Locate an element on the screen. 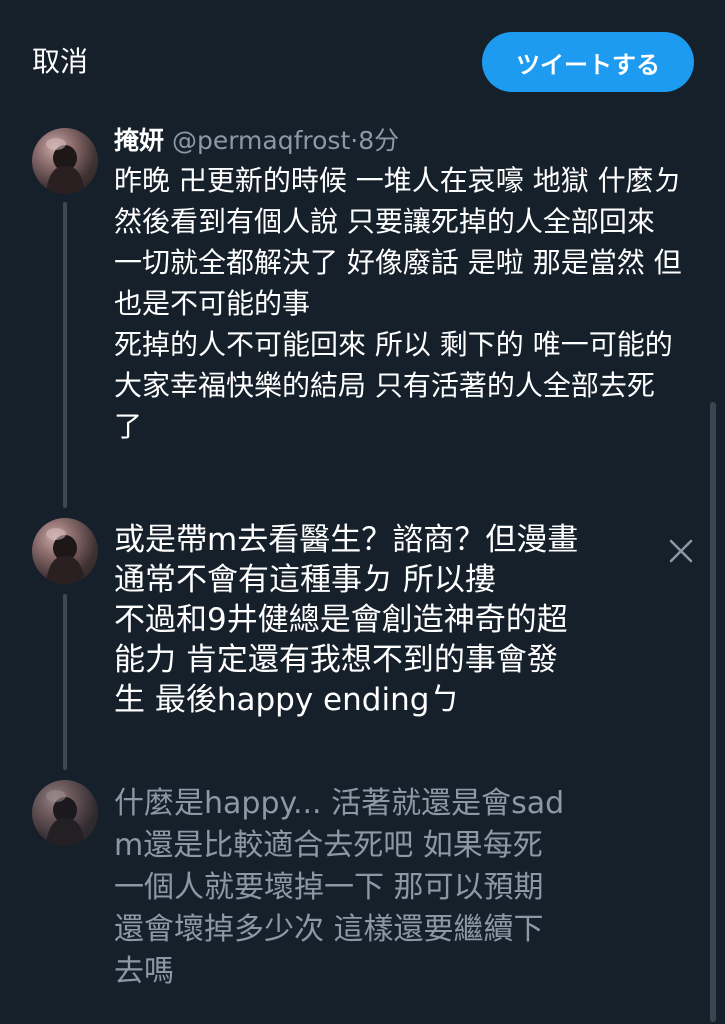  tweet-text-line: 然後看到有個人說 只要讓死掉的人全部回來 is located at coordinates (384, 221).